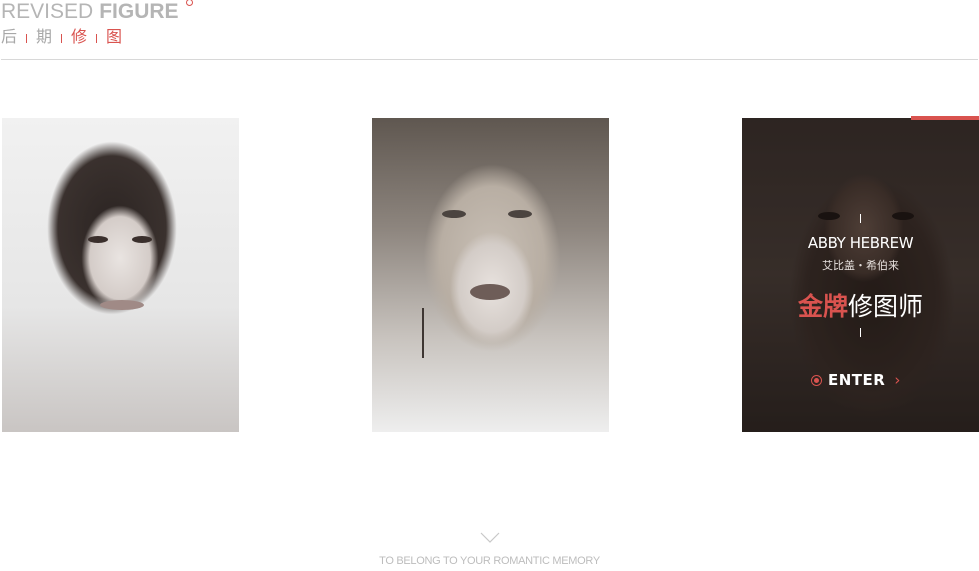 The width and height of the screenshot is (979, 571). Describe the element at coordinates (139, 11) in the screenshot. I see `brand-word-figure: FIGURE` at that location.